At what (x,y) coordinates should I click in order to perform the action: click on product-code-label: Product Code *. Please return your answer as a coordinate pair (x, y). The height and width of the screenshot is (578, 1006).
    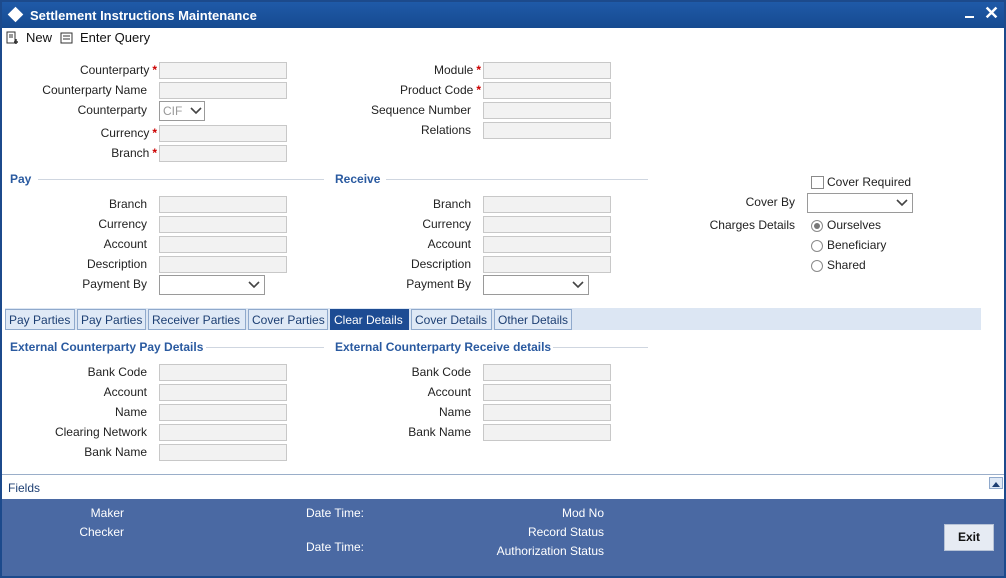
    Looking at the image, I should click on (440, 90).